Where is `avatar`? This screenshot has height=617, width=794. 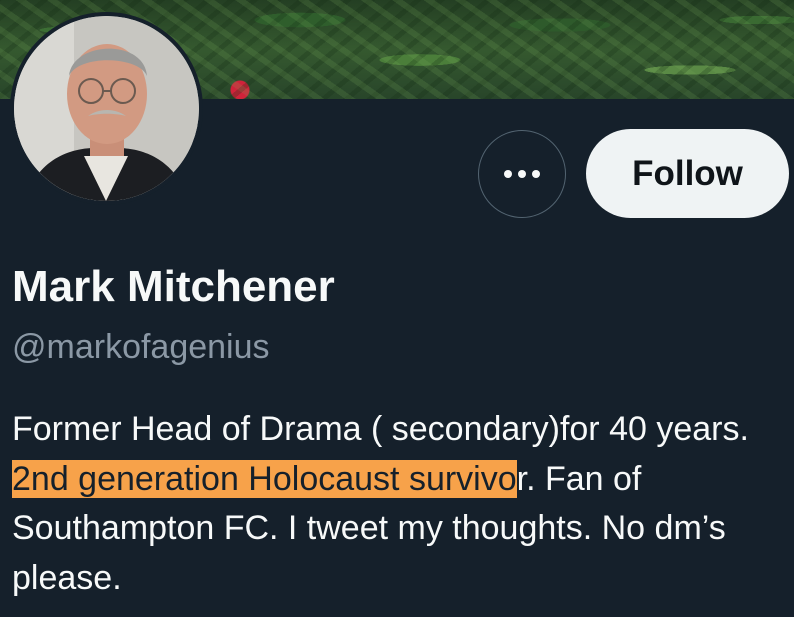
avatar is located at coordinates (106, 108).